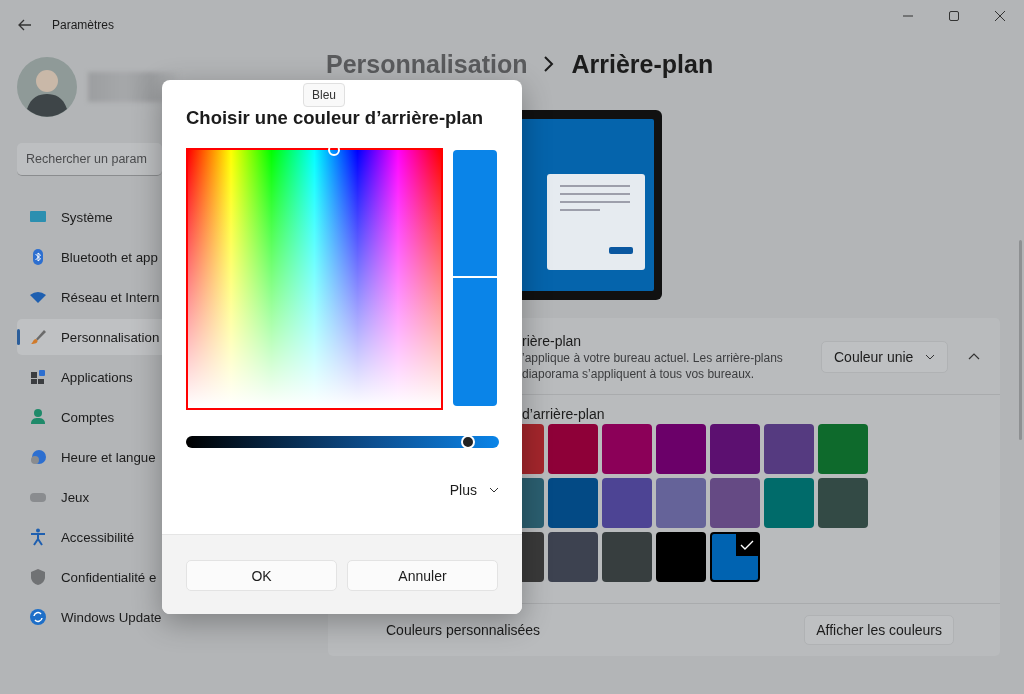  Describe the element at coordinates (974, 356) in the screenshot. I see `chevron-icon` at that location.